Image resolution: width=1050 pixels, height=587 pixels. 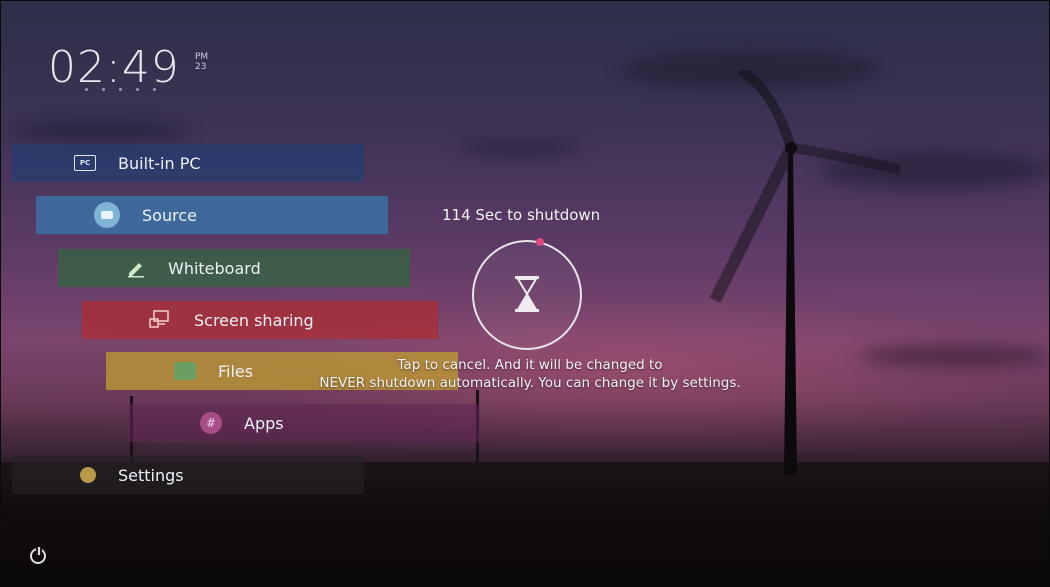 I want to click on apps-grid-icon: #, so click(x=211, y=423).